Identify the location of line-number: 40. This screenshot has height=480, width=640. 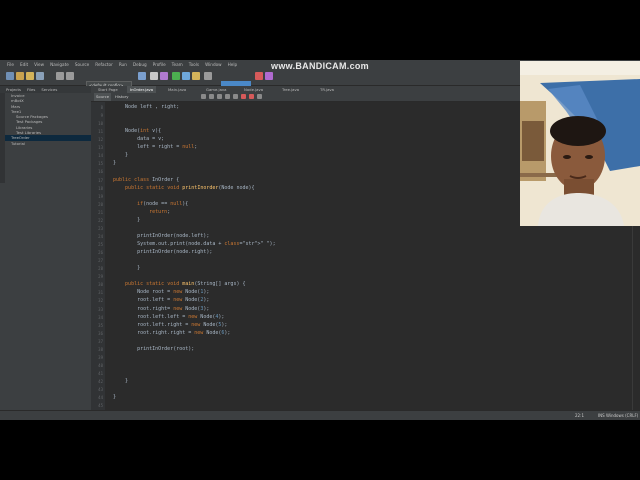
(100, 365).